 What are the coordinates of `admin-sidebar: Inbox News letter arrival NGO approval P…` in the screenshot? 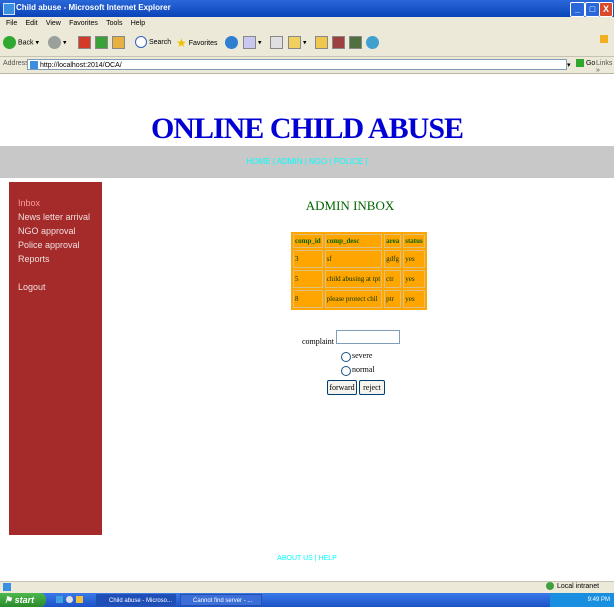 It's located at (55, 358).